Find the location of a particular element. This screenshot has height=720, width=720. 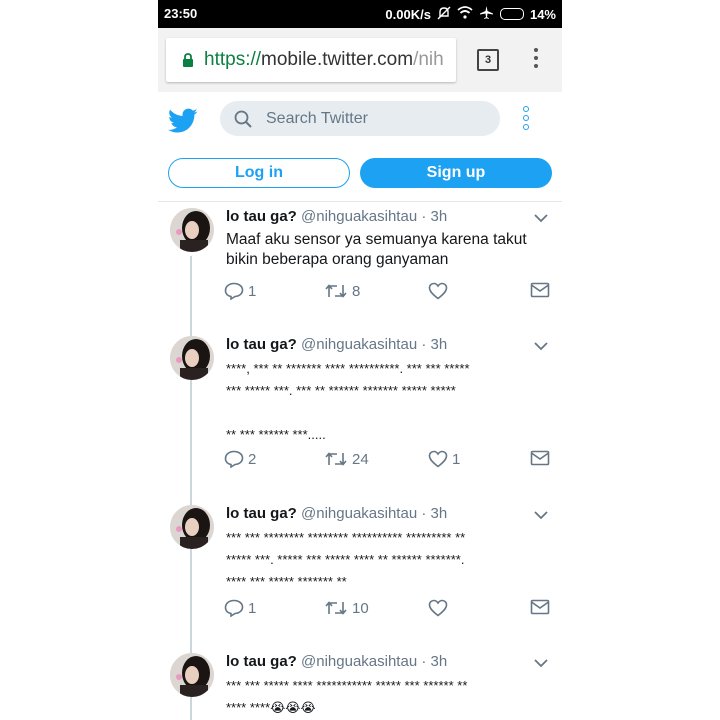

signup-button: Sign up is located at coordinates (456, 173).